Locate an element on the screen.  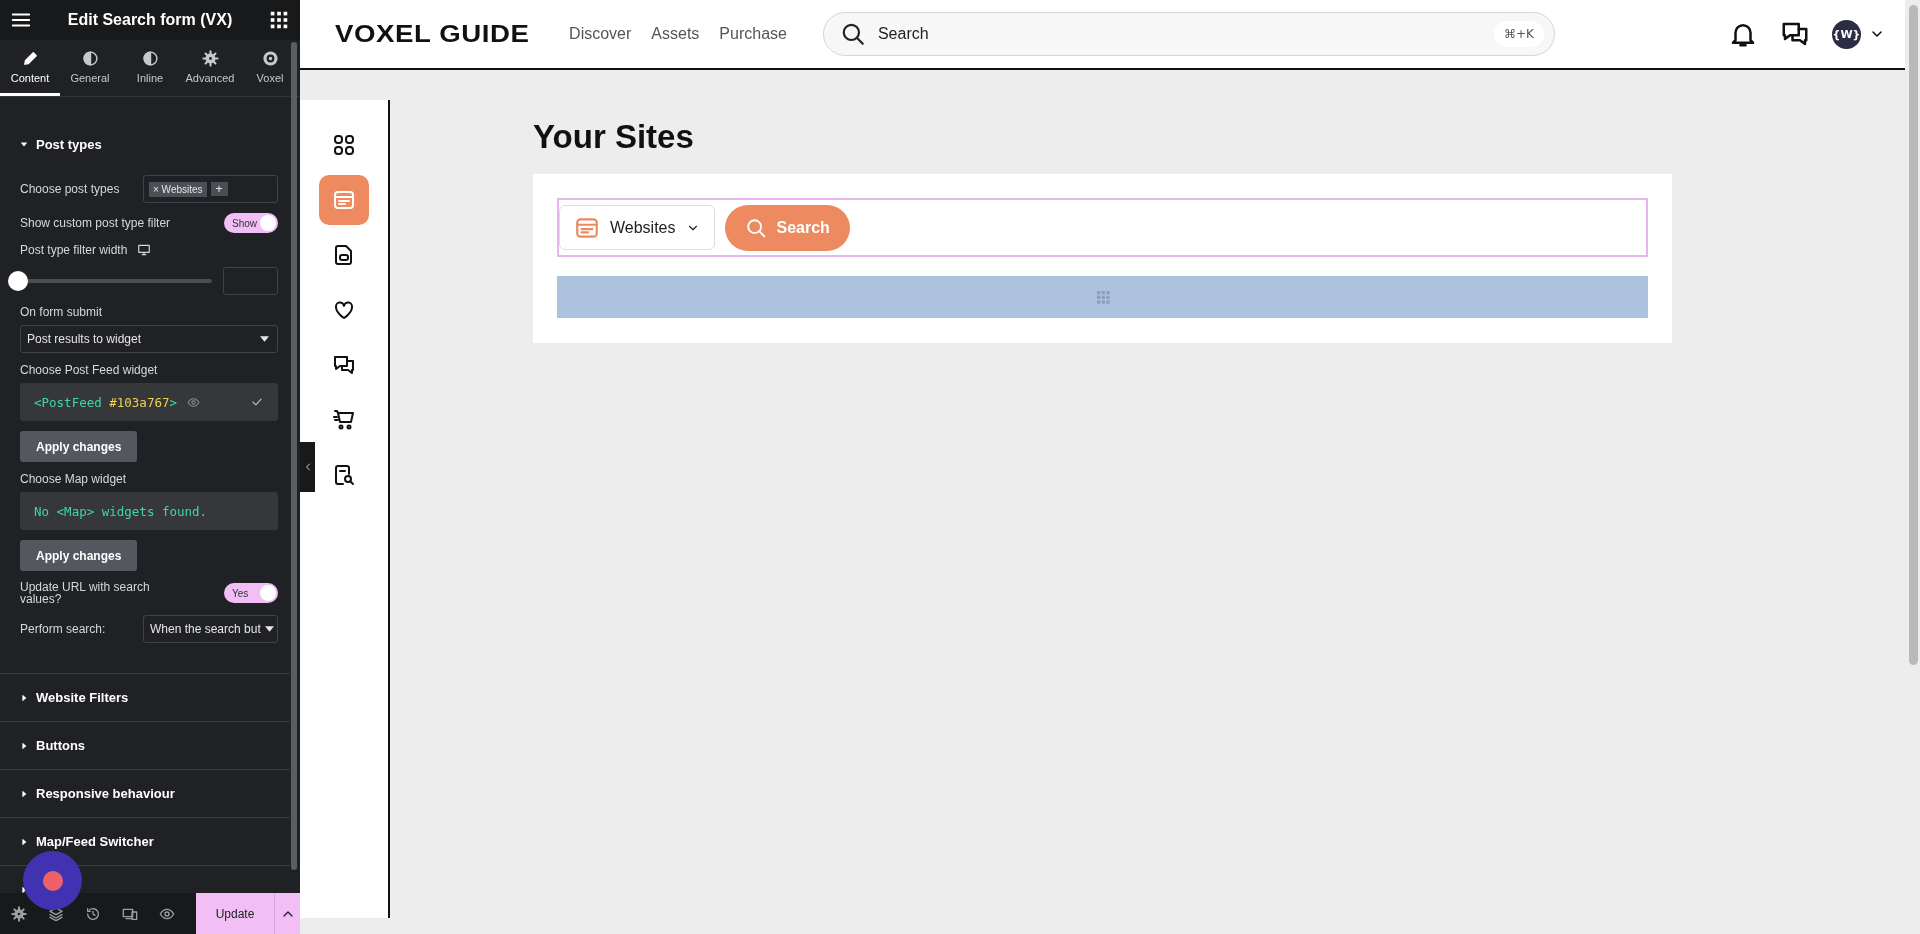
panel-tab: Advanced is located at coordinates (210, 68).